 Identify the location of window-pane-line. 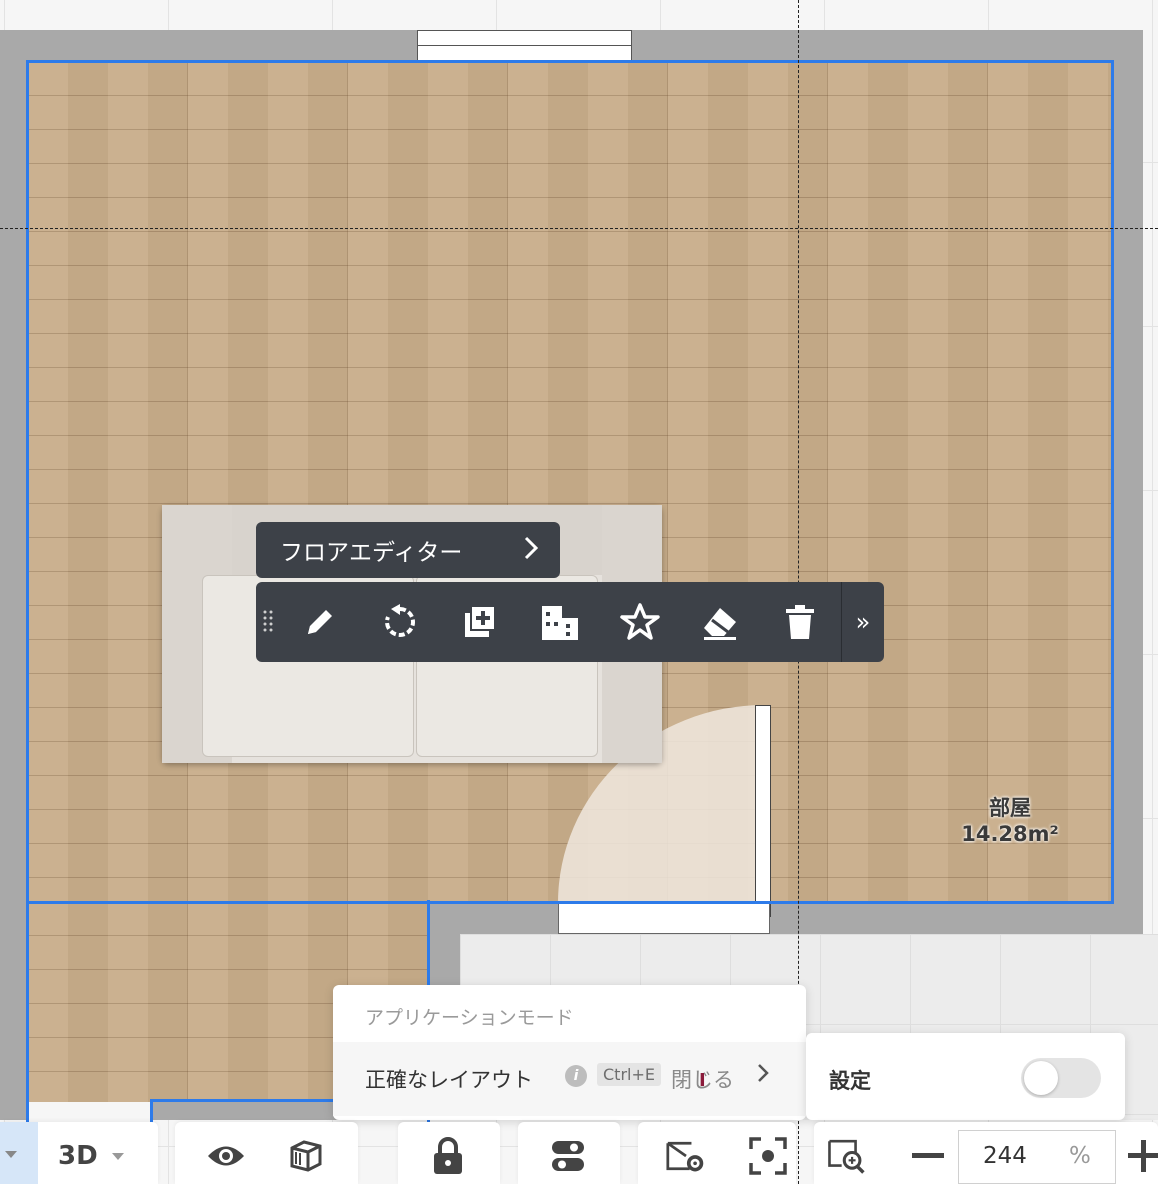
(524, 45).